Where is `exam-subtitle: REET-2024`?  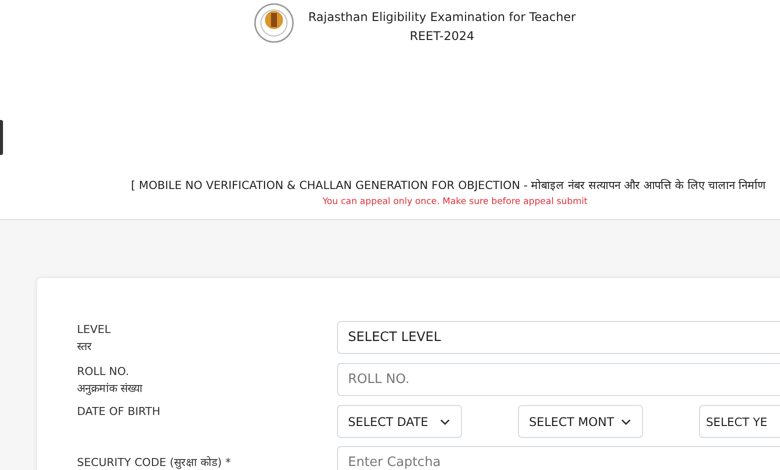
exam-subtitle: REET-2024 is located at coordinates (442, 36).